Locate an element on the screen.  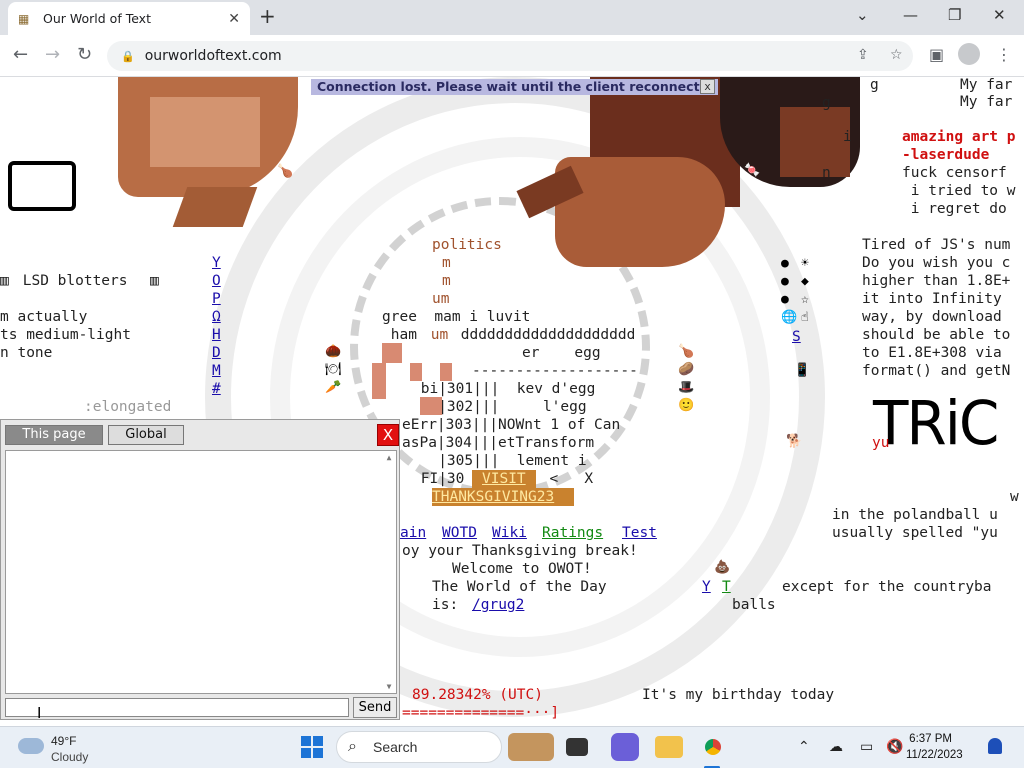
chat-send-button: Send is located at coordinates (375, 707).